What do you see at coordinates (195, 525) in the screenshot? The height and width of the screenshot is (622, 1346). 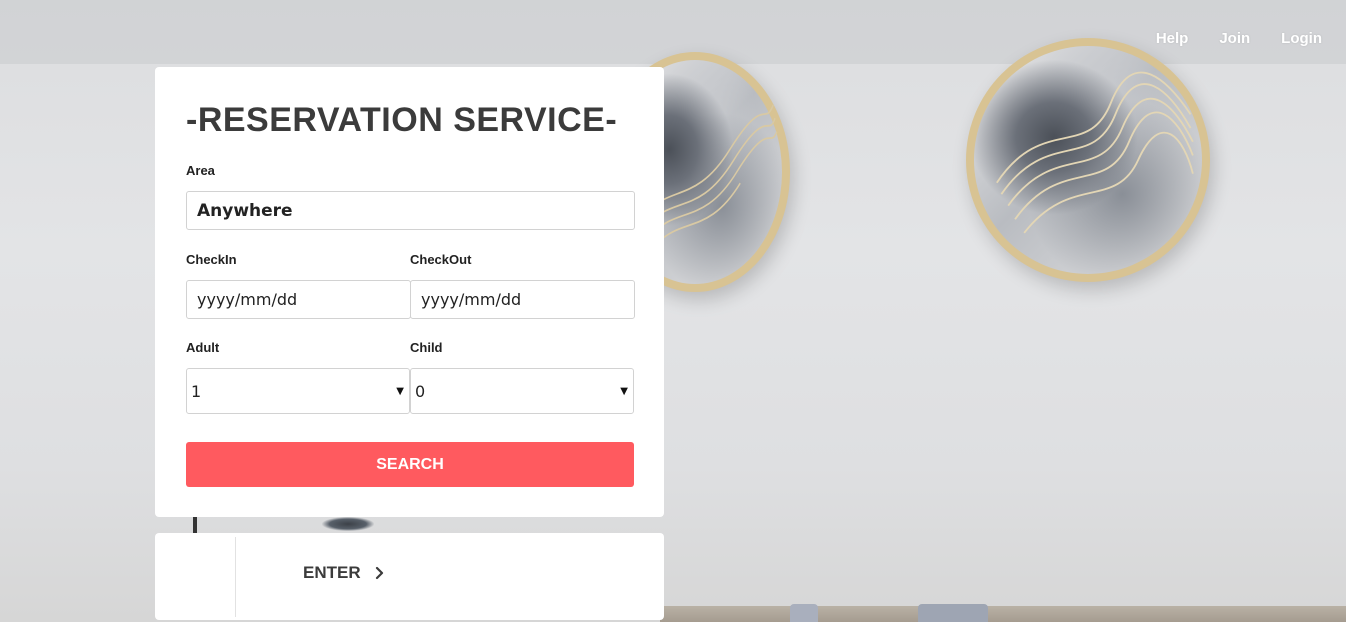 I see `plant-stem` at bounding box center [195, 525].